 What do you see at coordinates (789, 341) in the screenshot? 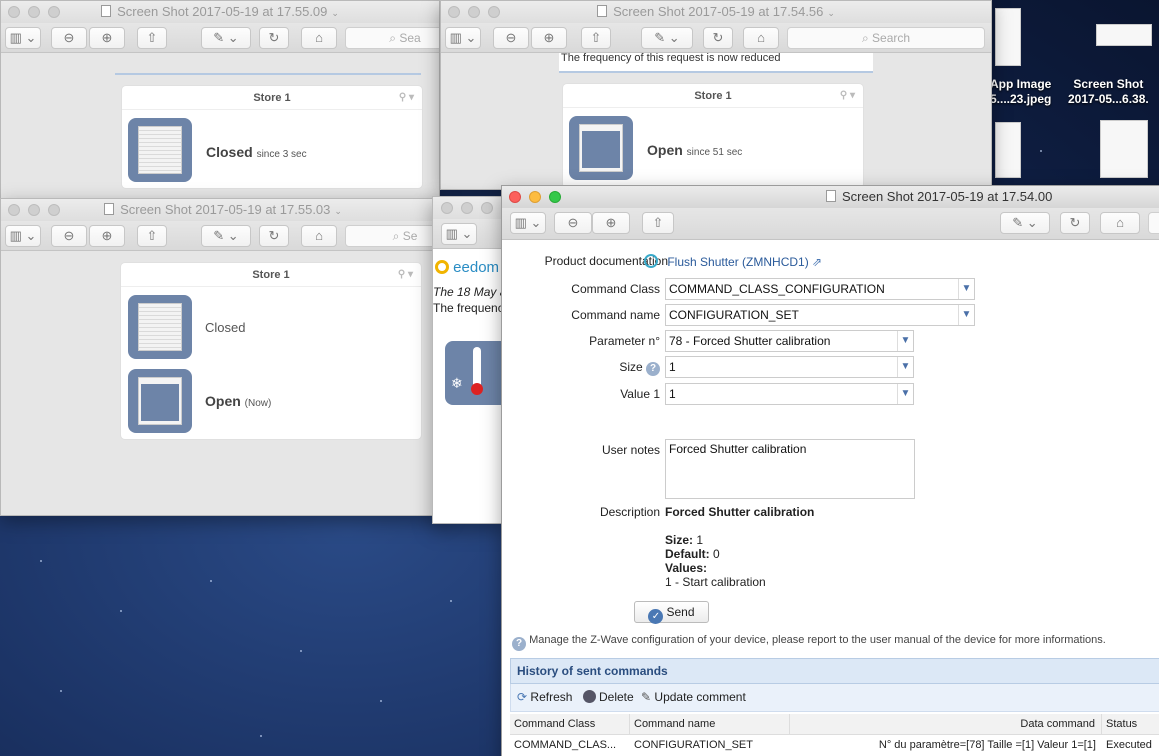
I see `parameter-select: 78 - Forced Shutter calibration ▼` at bounding box center [789, 341].